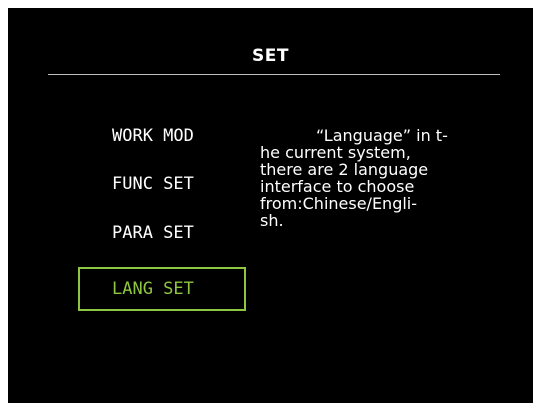  What do you see at coordinates (339, 203) in the screenshot?
I see `help-description-line: from:Chinese/Engli-` at bounding box center [339, 203].